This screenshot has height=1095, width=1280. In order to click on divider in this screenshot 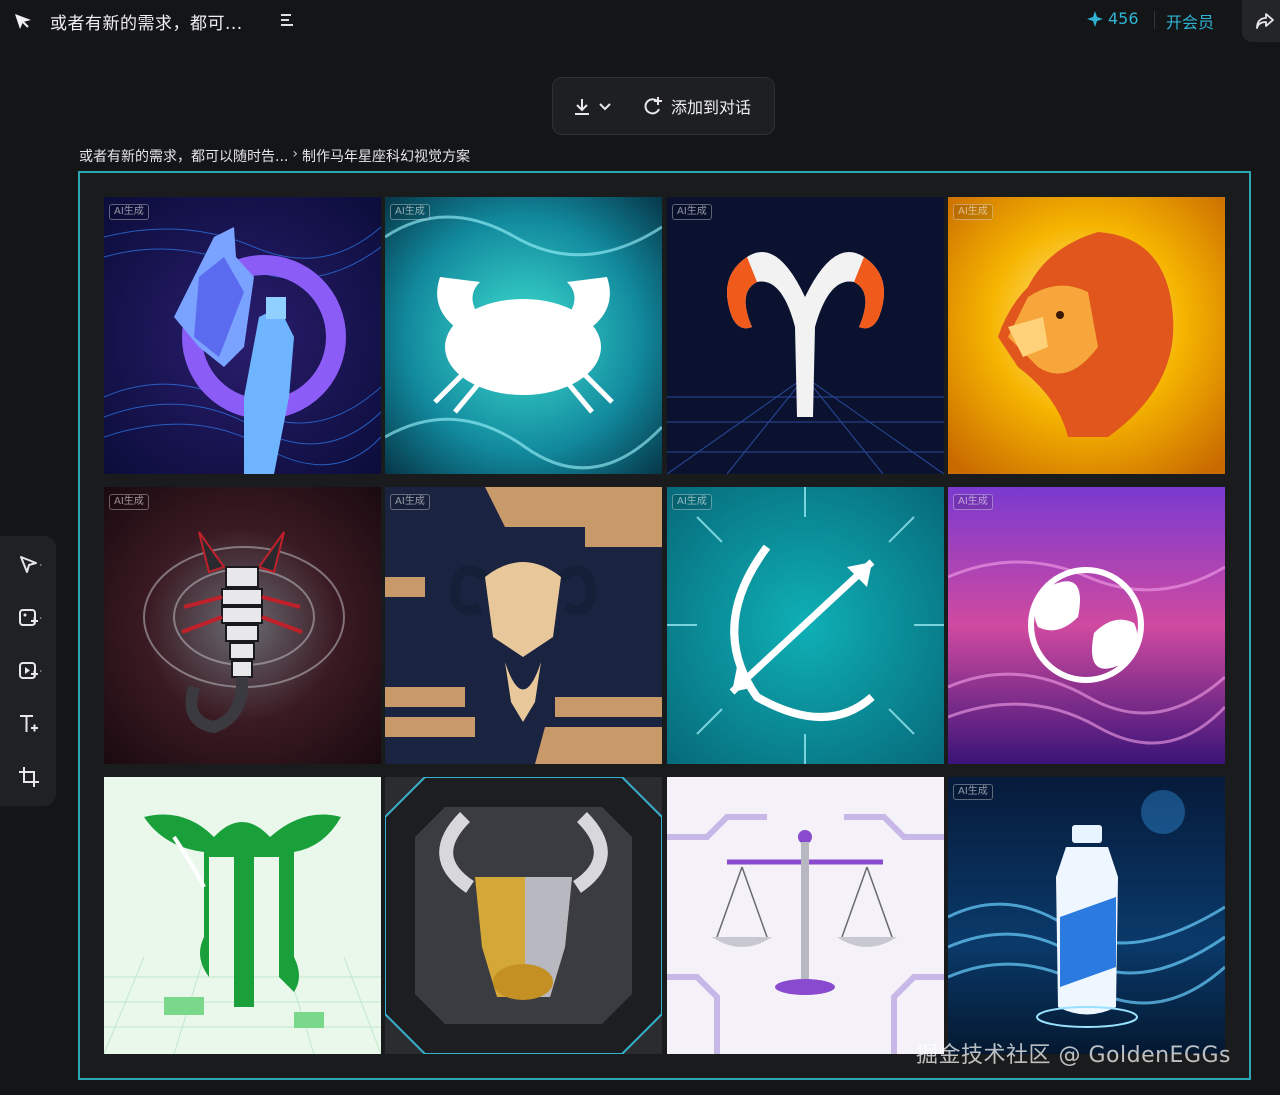, I will do `click(1154, 20)`.